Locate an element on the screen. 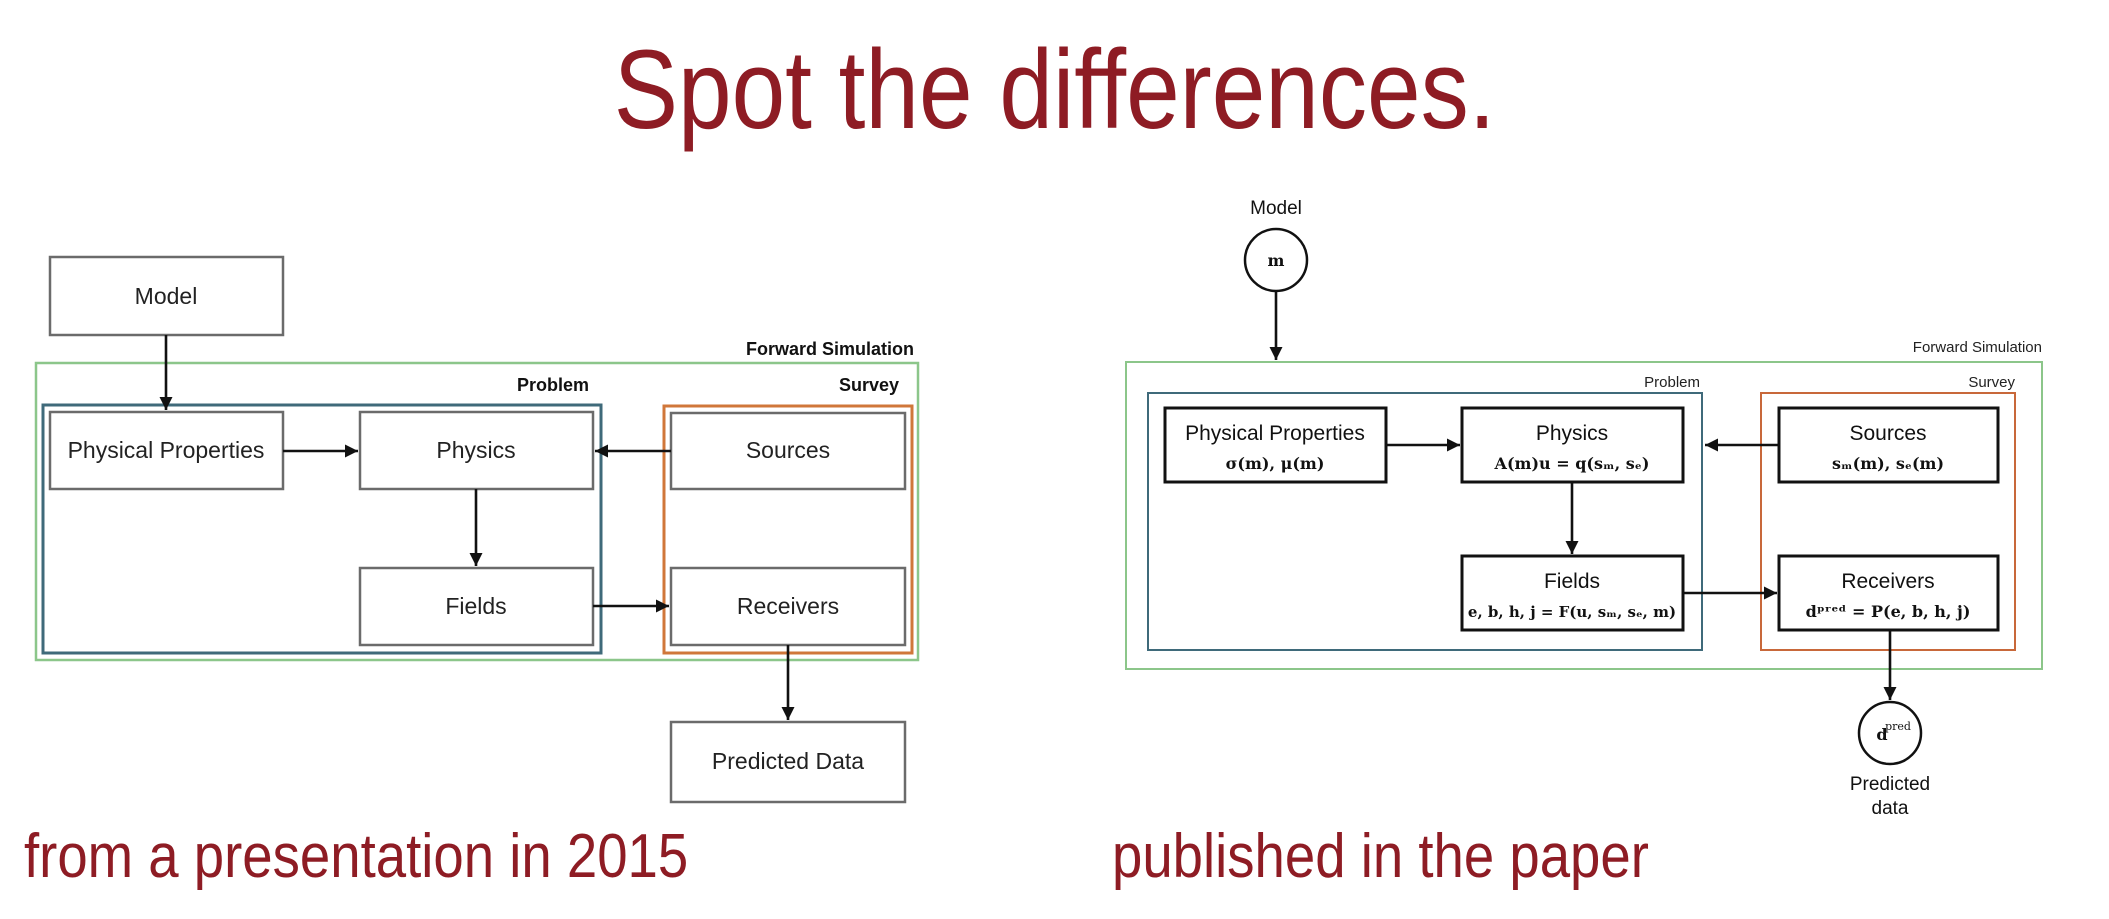 This screenshot has height=919, width=2109. right-fields-title: Fields is located at coordinates (1572, 581).